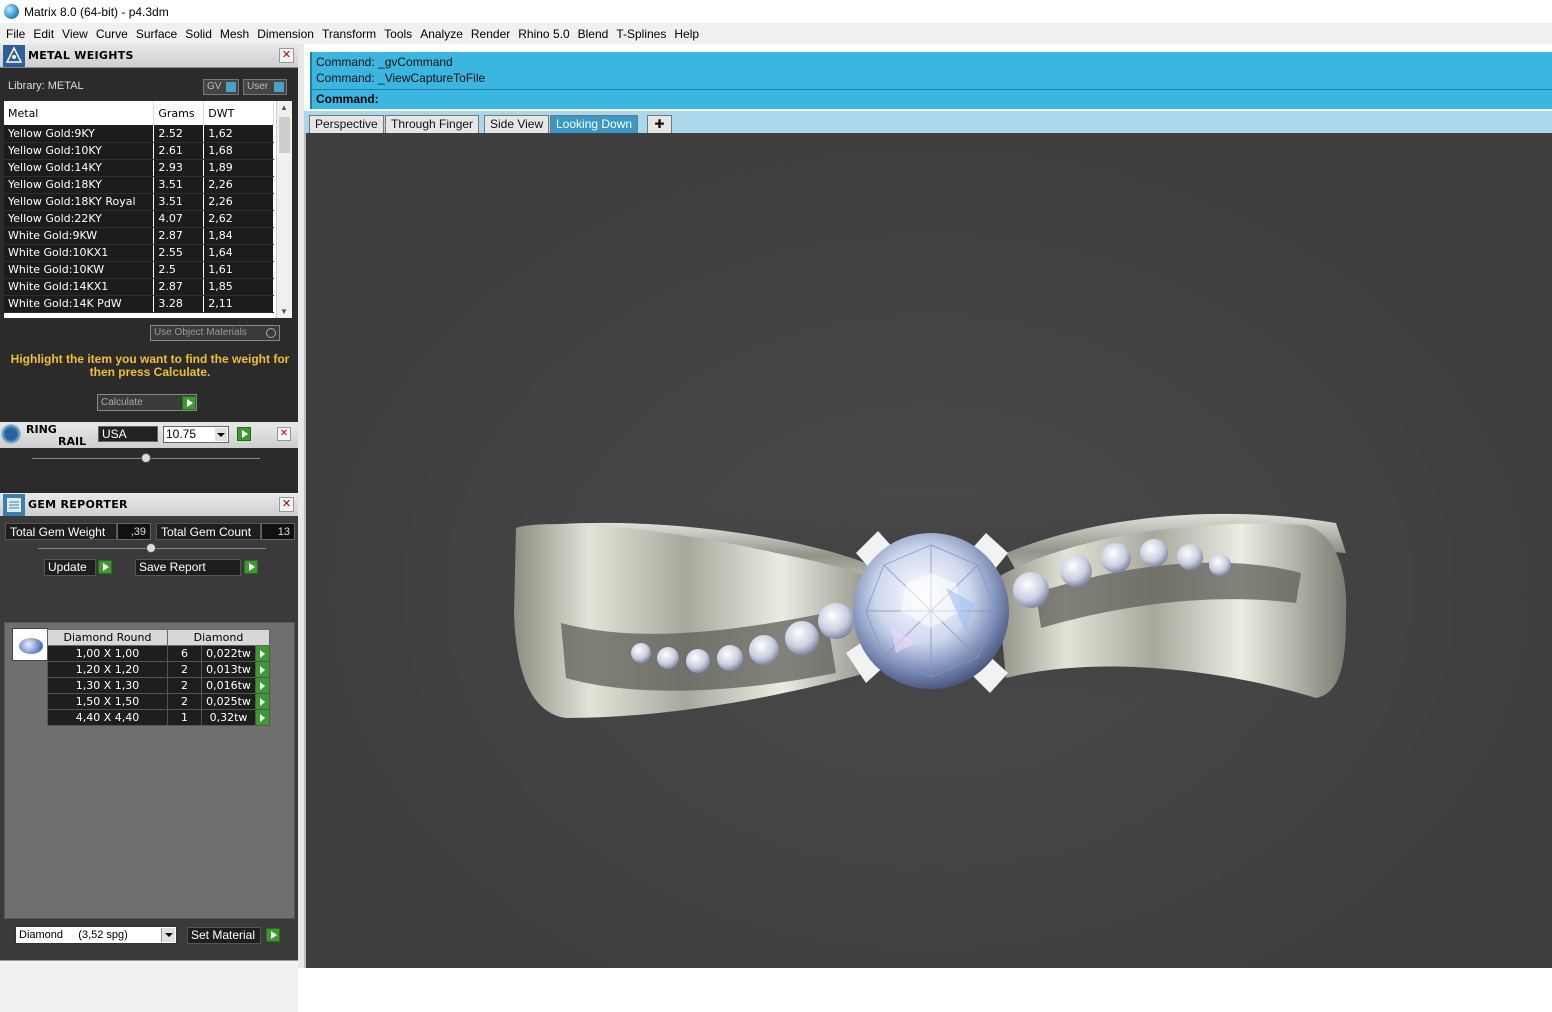  Describe the element at coordinates (75, 34) in the screenshot. I see `menu-view: View` at that location.